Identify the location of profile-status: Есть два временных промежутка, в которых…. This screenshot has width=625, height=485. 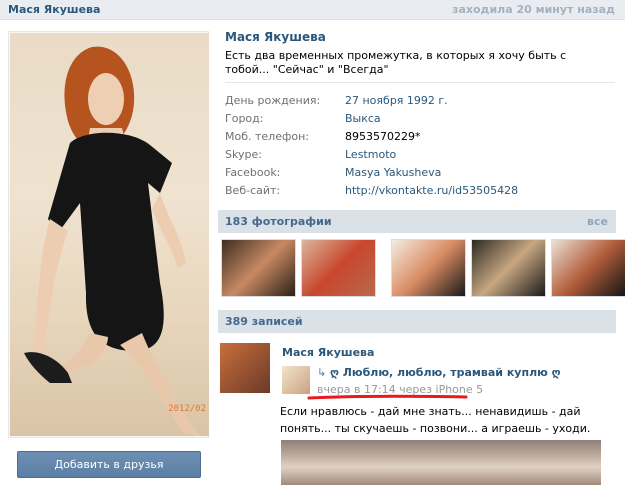
(417, 63).